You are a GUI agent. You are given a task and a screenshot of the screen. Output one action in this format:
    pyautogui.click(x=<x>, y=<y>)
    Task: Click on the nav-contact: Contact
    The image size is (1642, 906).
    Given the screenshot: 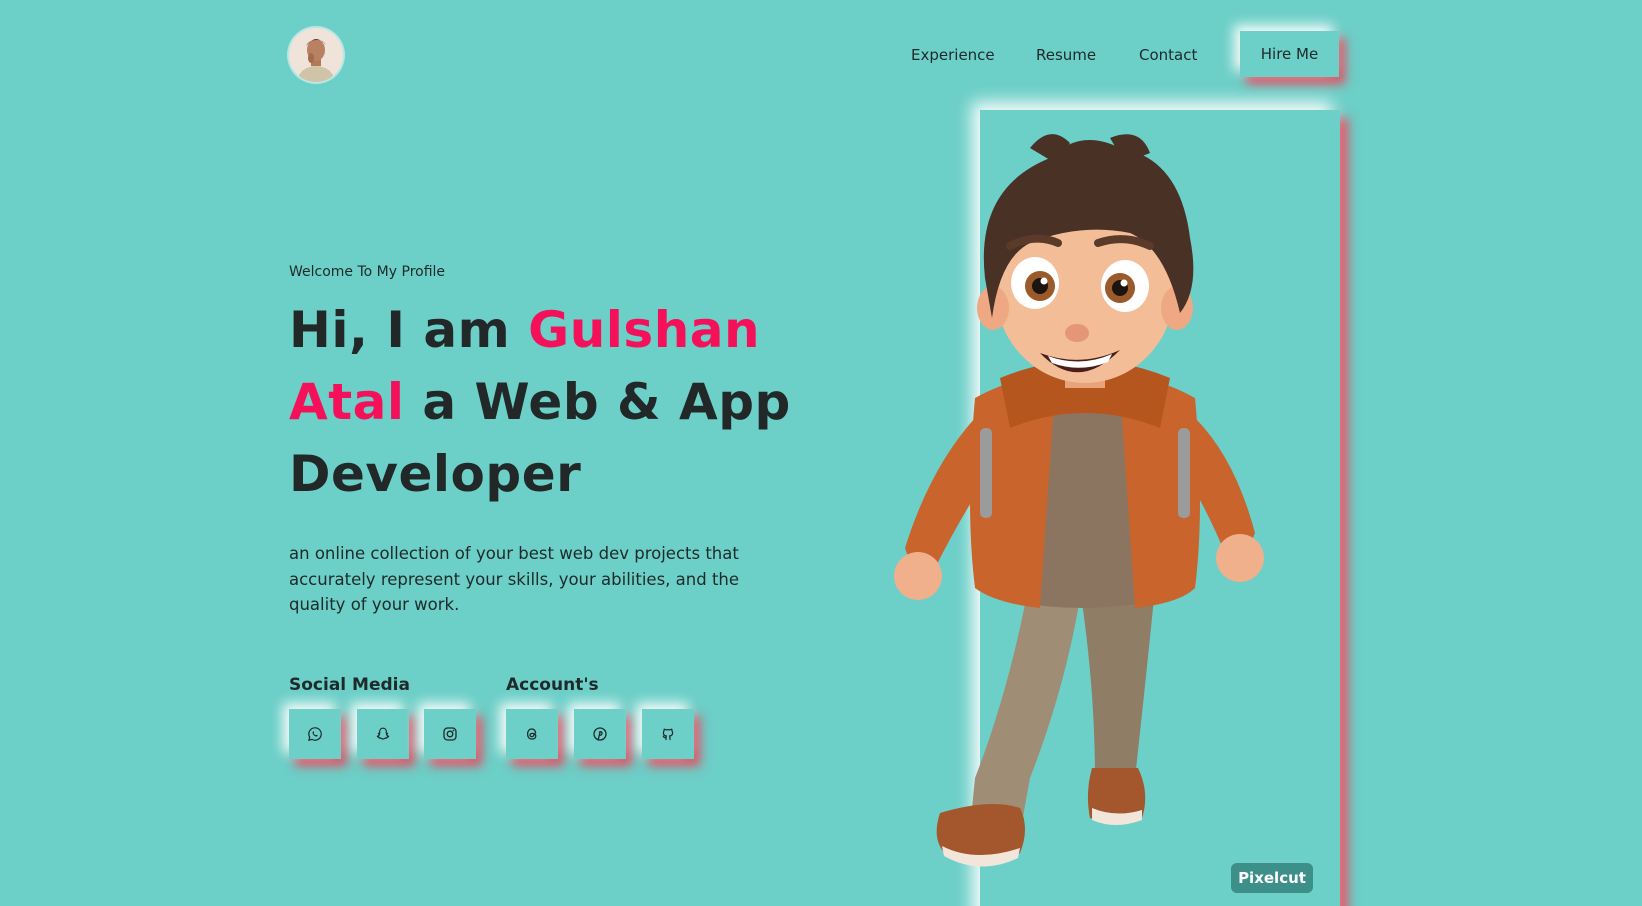 What is the action you would take?
    pyautogui.click(x=1168, y=55)
    